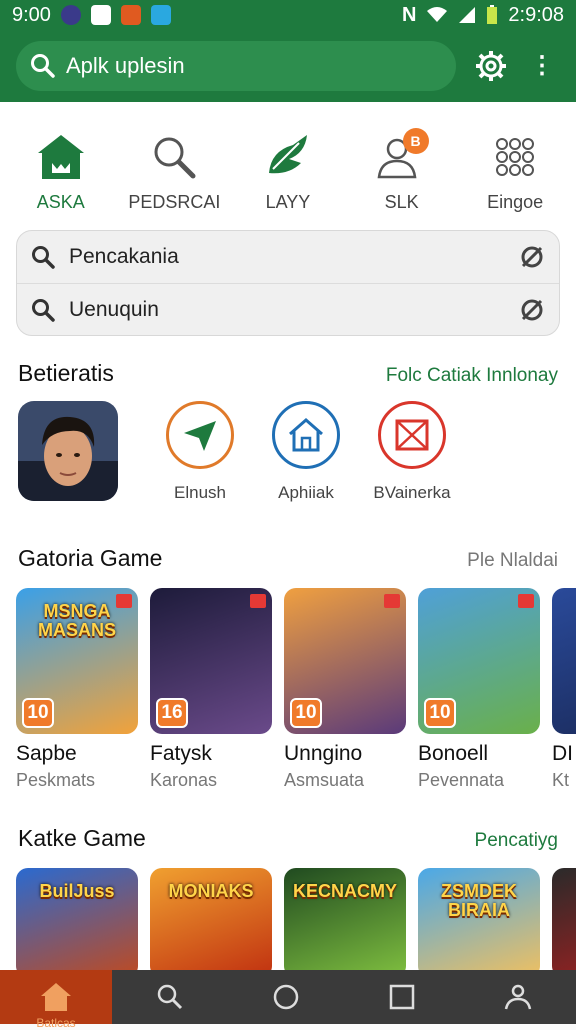 The height and width of the screenshot is (1030, 576). What do you see at coordinates (412, 492) in the screenshot?
I see `featured-label: BVainerka` at bounding box center [412, 492].